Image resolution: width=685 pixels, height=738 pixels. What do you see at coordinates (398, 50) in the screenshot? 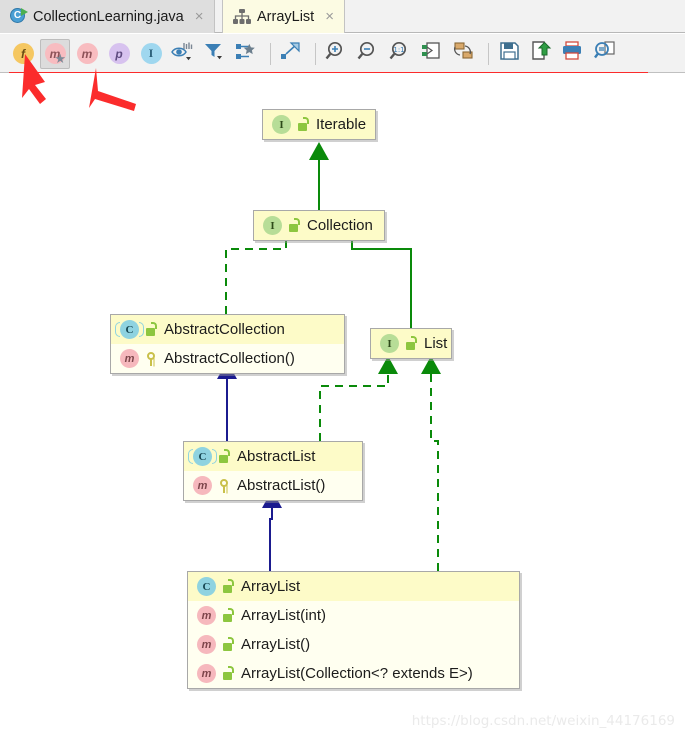
I see `svg-text: 1:1` at bounding box center [398, 50].